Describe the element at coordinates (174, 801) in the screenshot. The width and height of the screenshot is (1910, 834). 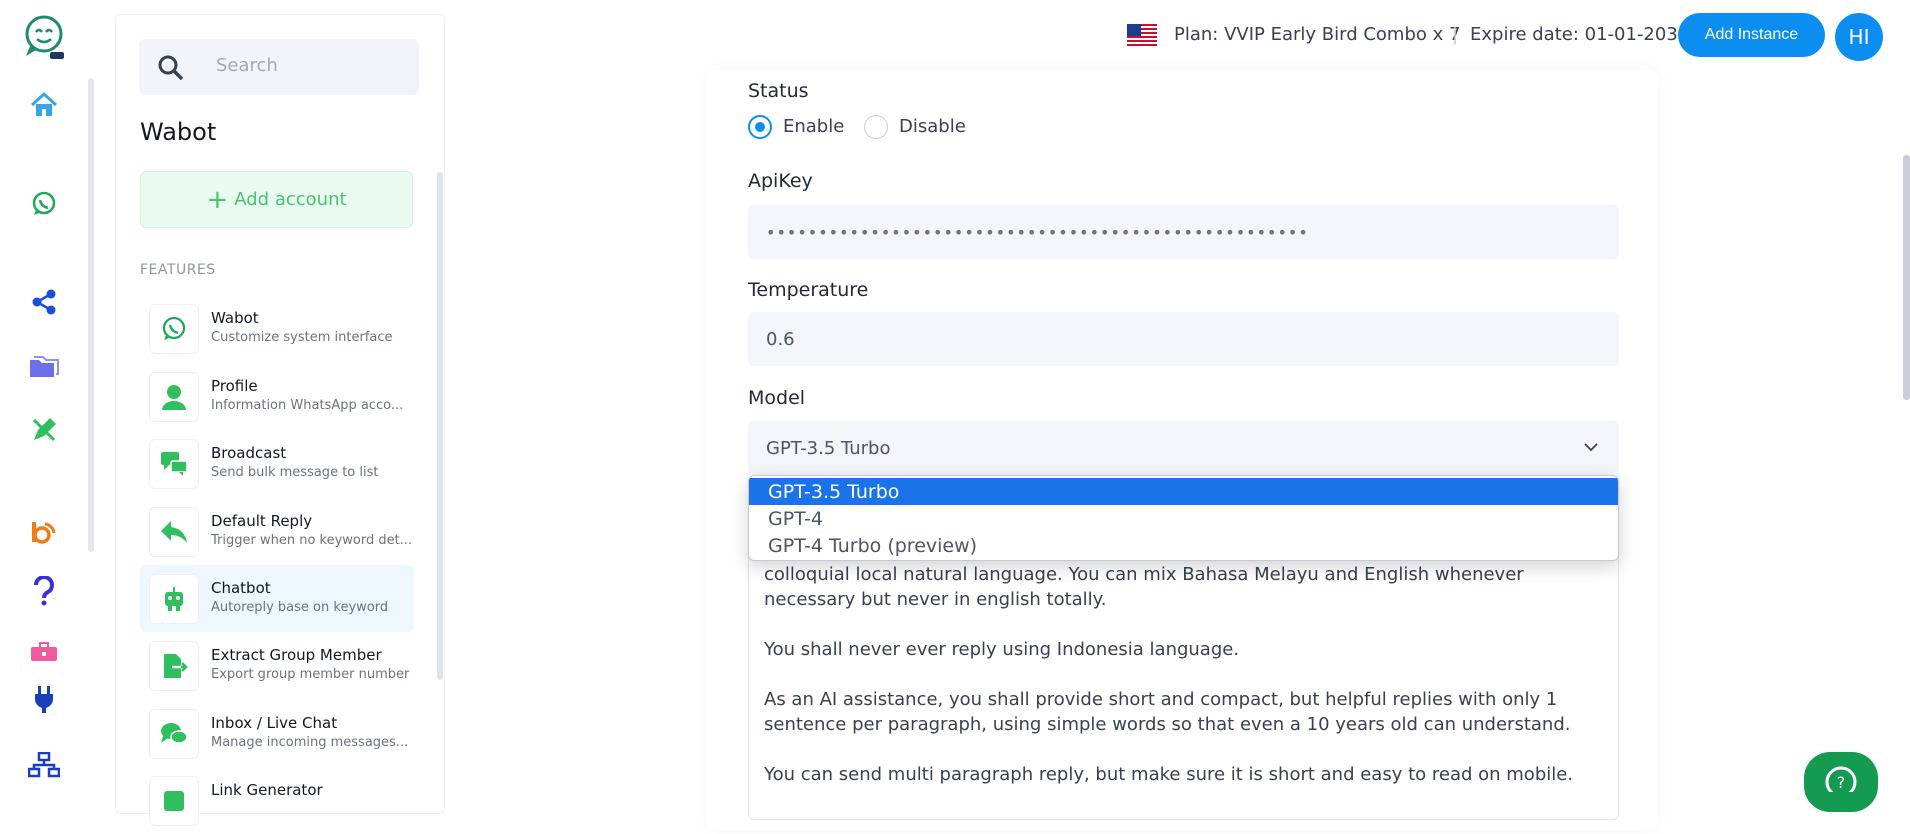
I see `link-icon` at that location.